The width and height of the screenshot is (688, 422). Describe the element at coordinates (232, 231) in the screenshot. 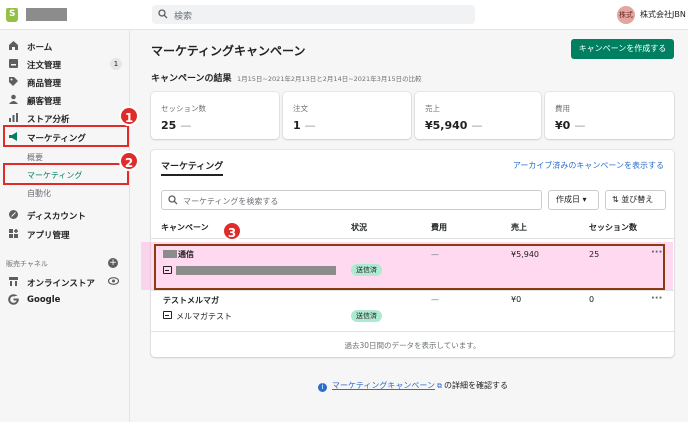

I see `annotation-number-3: 3` at that location.